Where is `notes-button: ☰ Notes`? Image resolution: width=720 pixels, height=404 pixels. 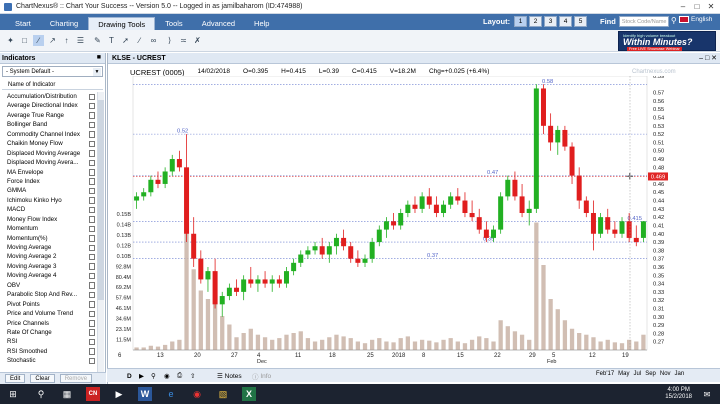 notes-button: ☰ Notes is located at coordinates (229, 376).